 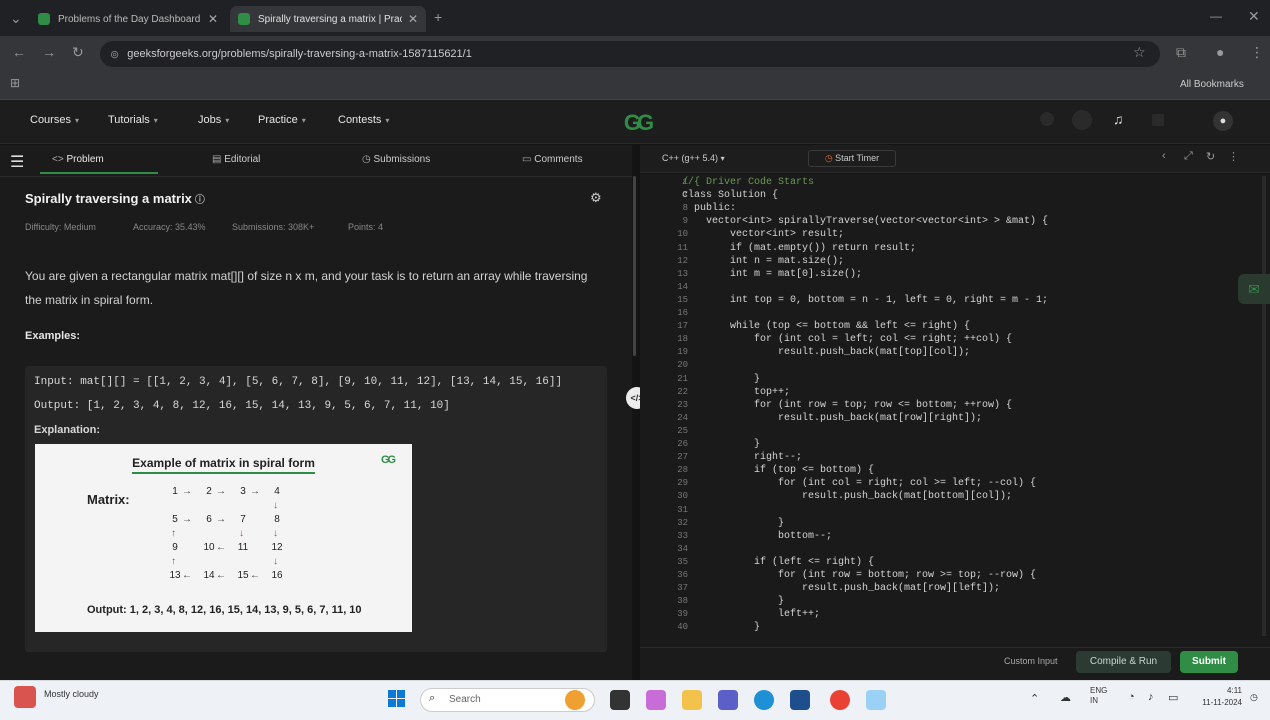 I want to click on code-line: class Solution {, so click(x=730, y=196).